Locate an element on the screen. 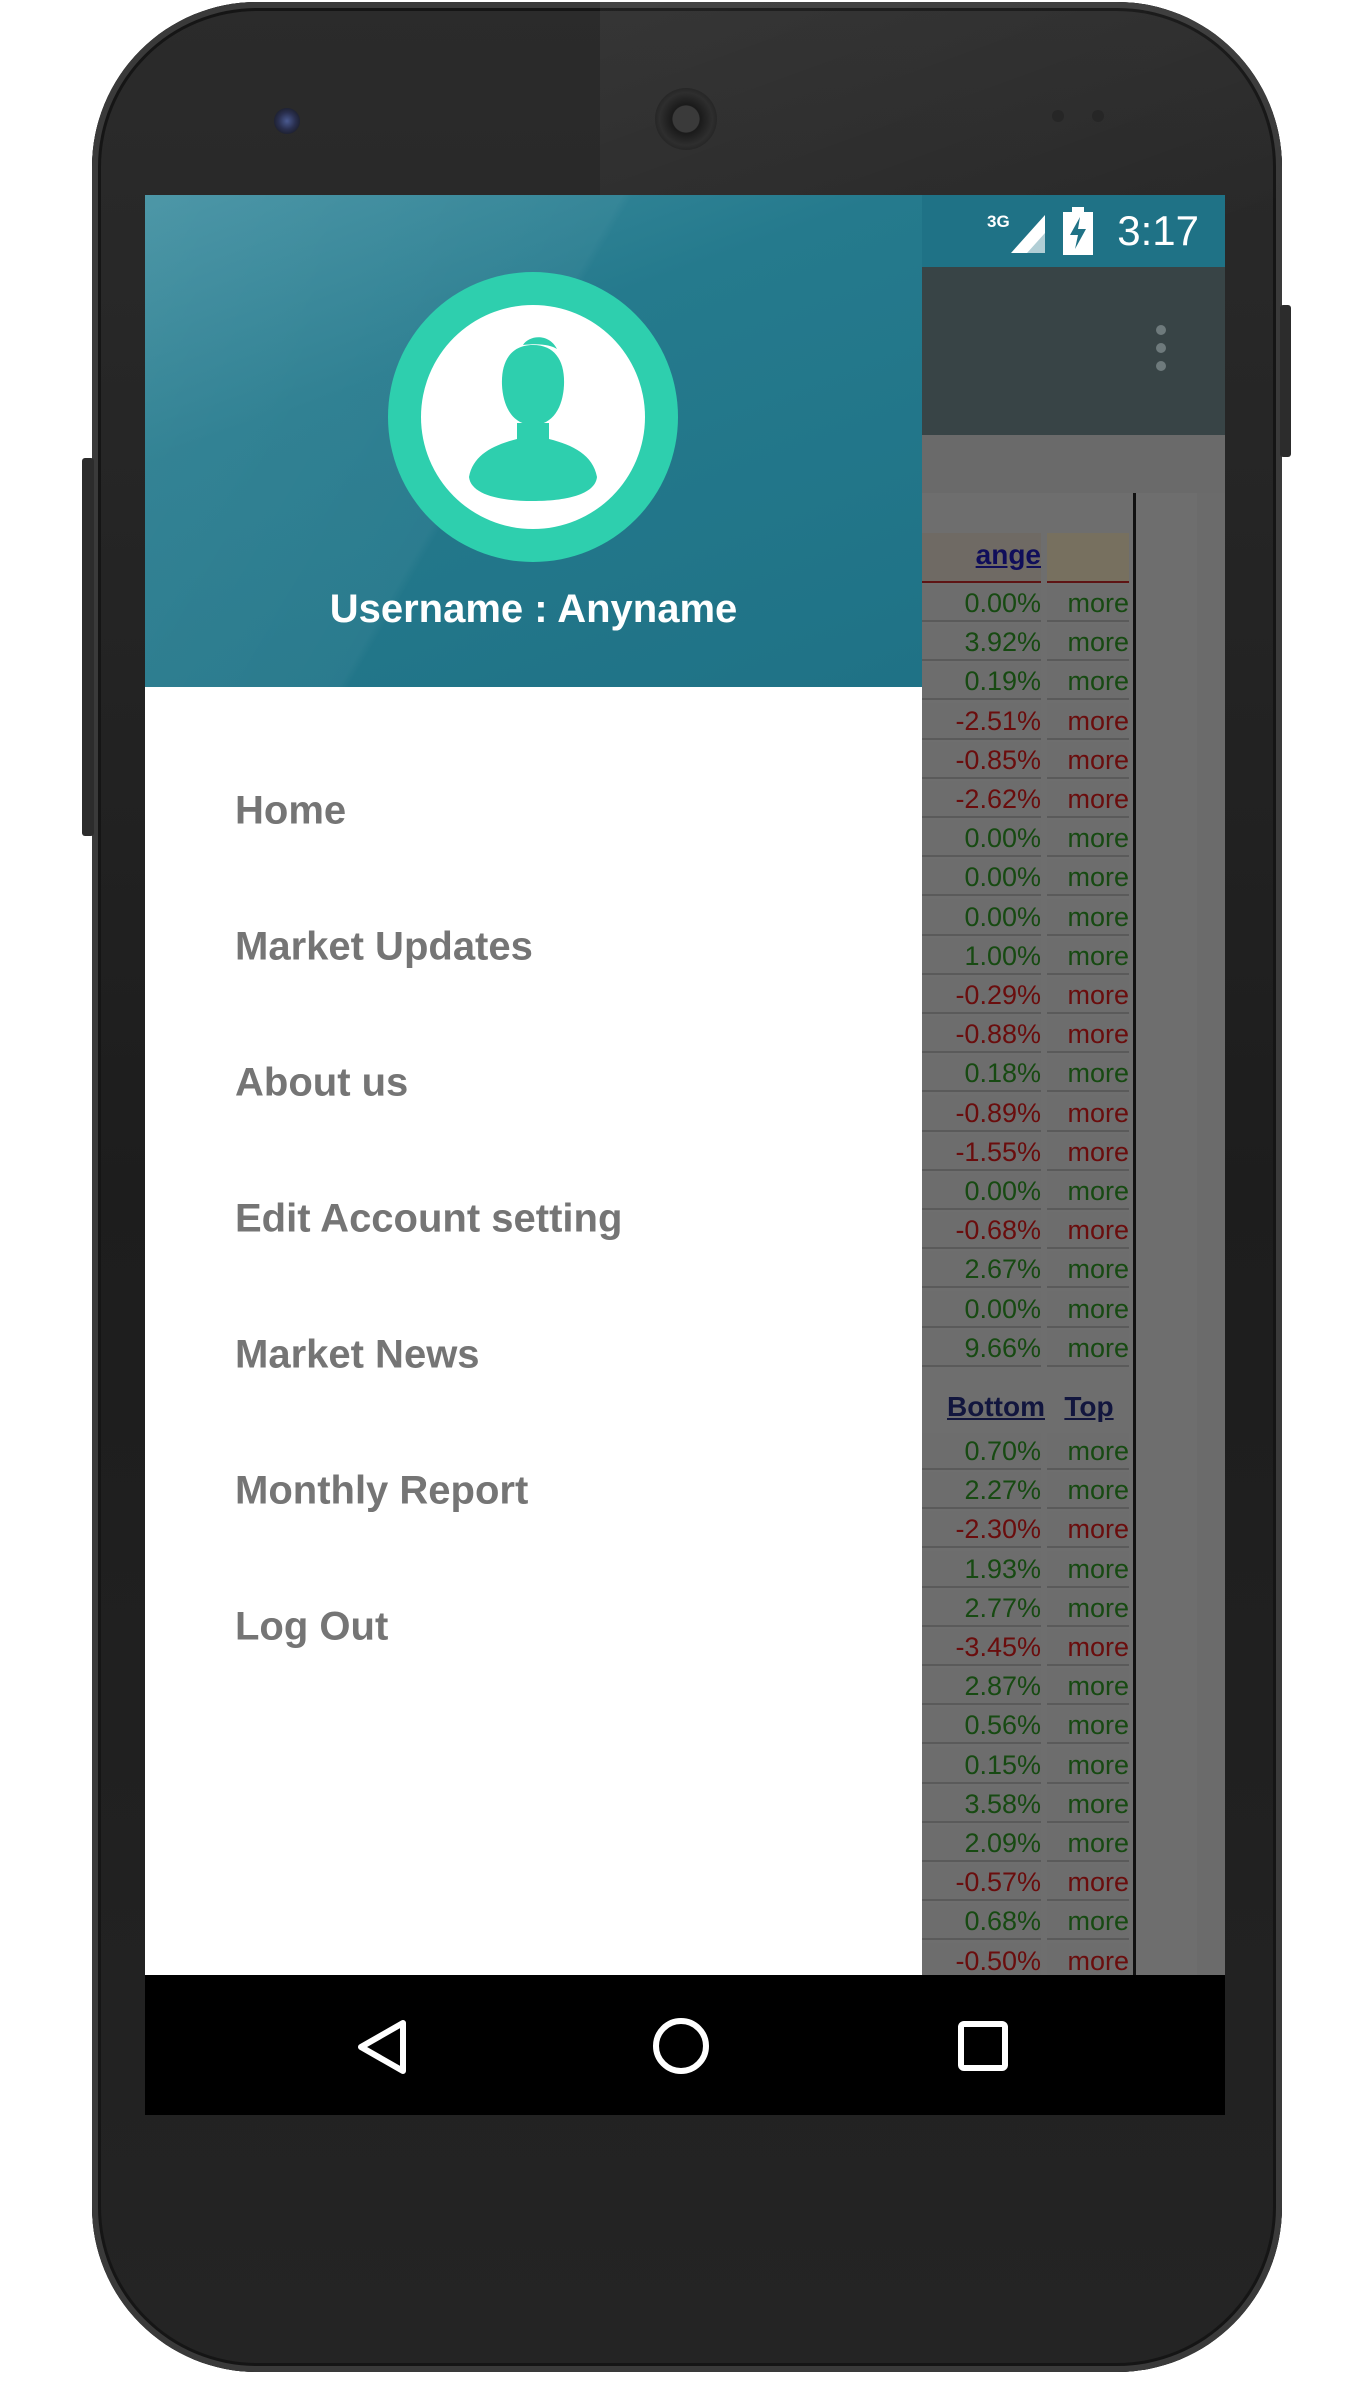 The height and width of the screenshot is (2405, 1370). table-row: 0.68% more is located at coordinates (1026, 1921).